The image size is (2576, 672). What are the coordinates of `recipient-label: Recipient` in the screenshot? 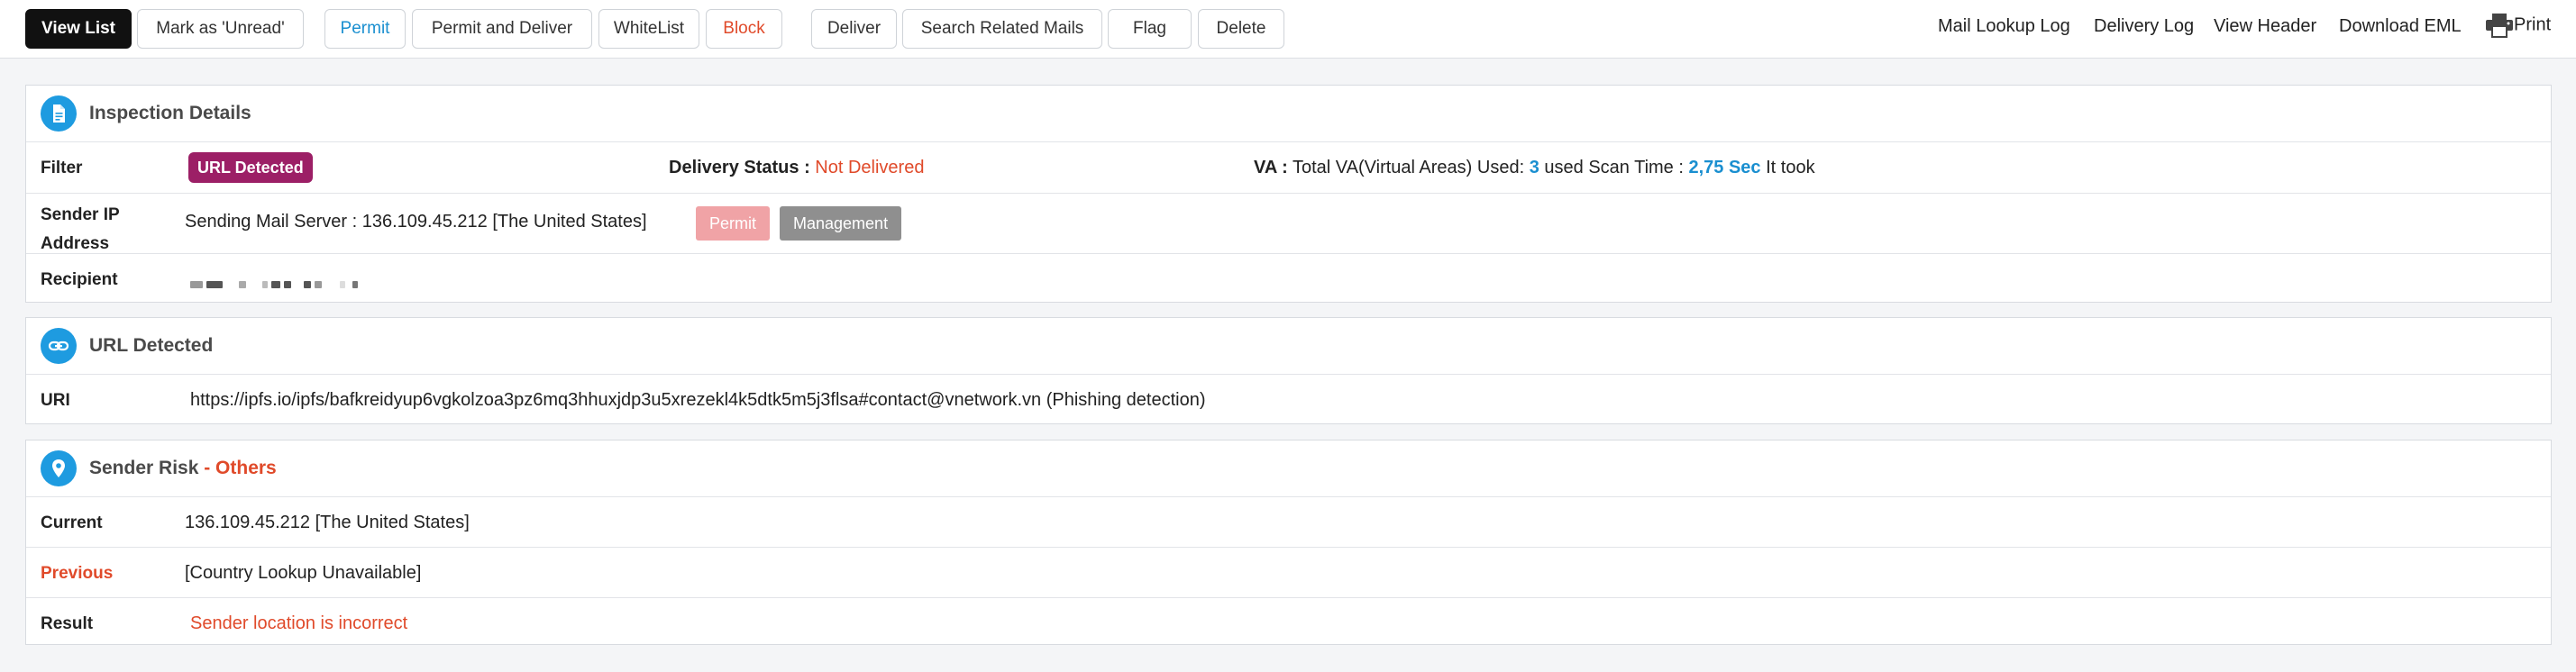 It's located at (79, 279).